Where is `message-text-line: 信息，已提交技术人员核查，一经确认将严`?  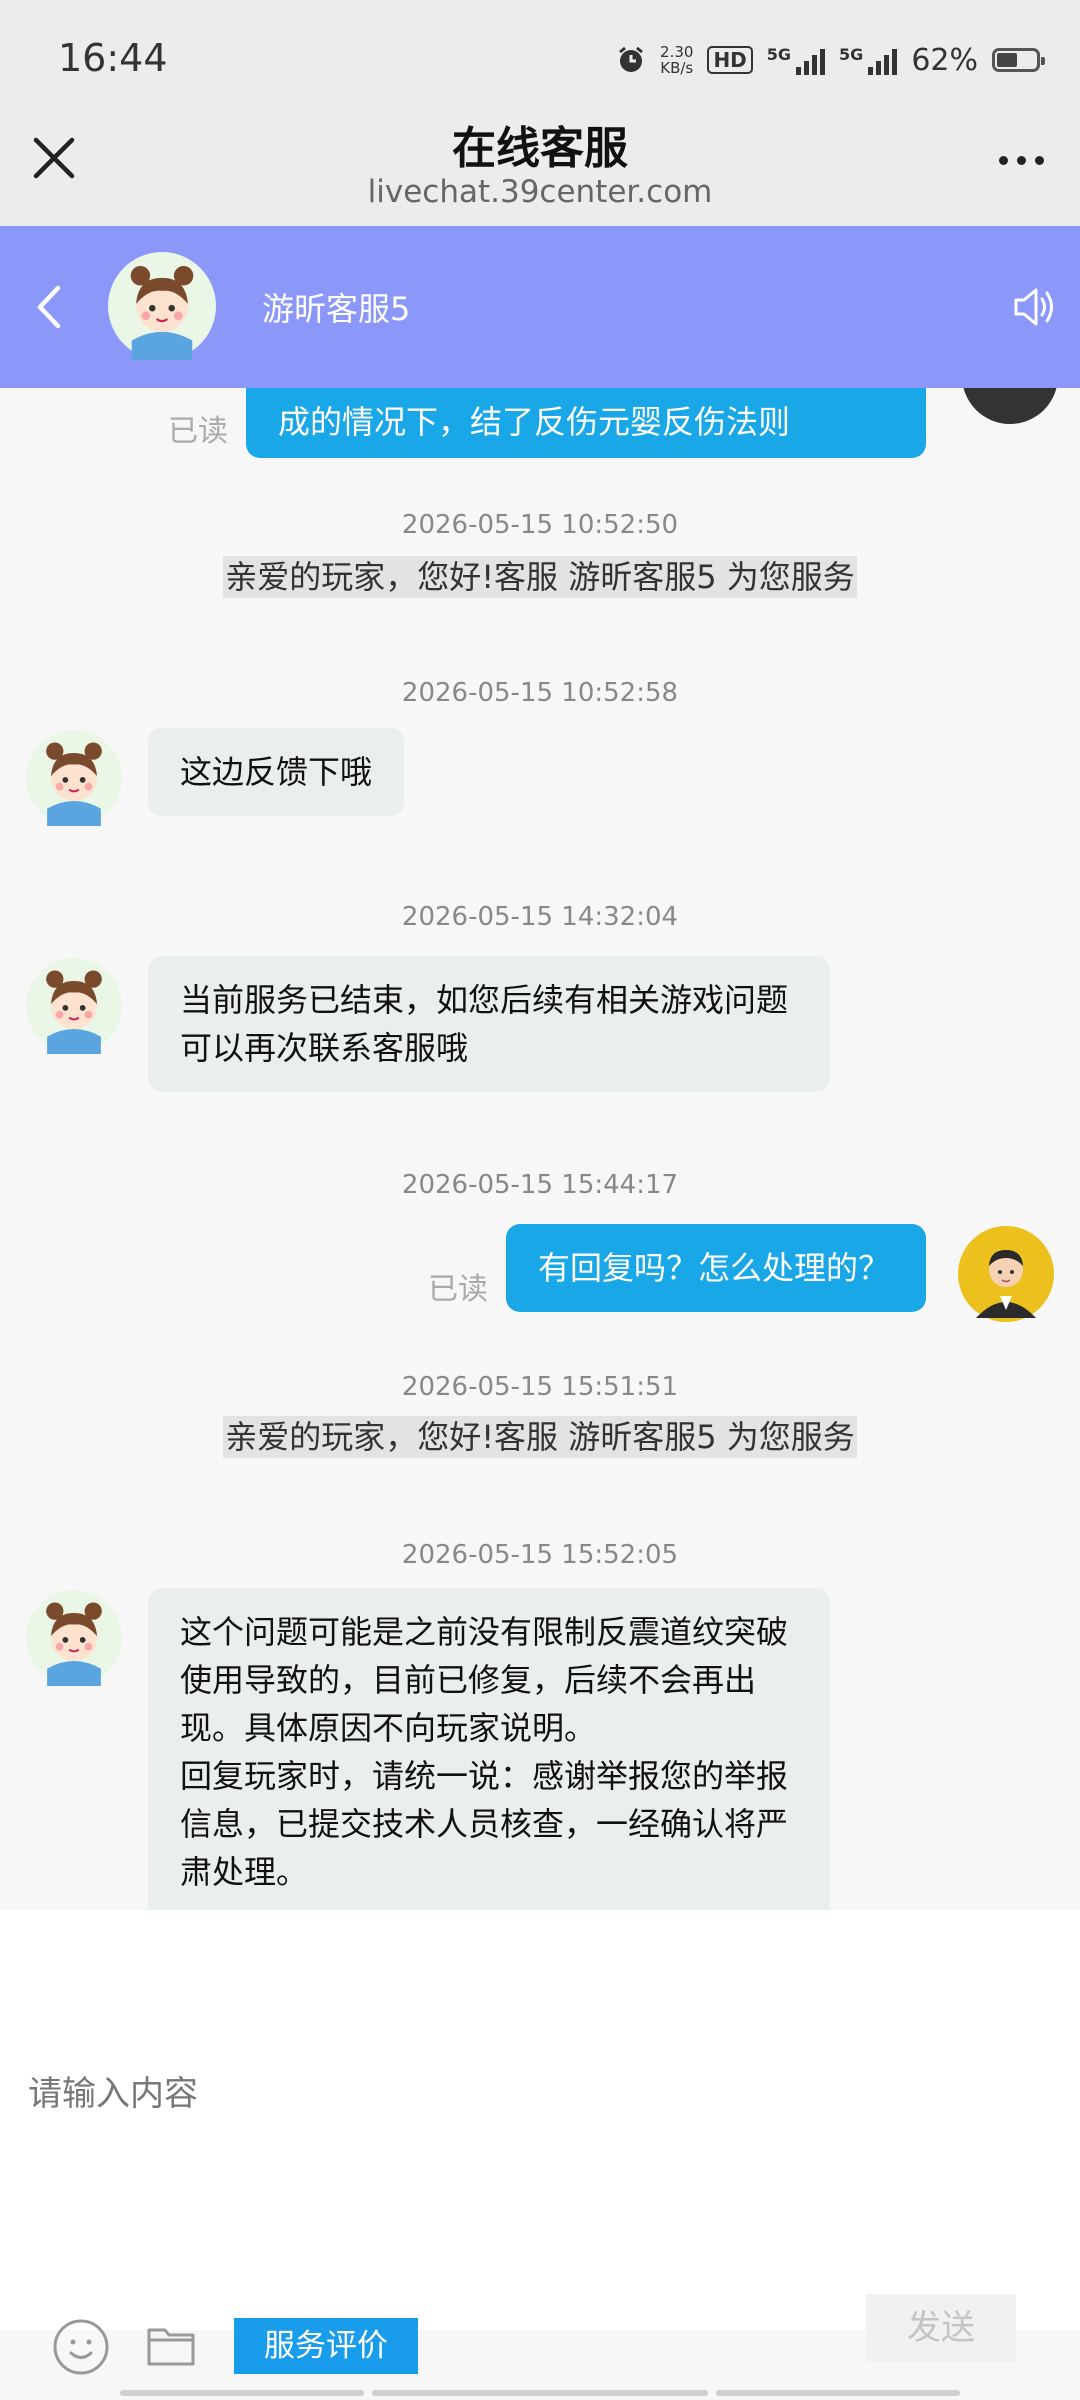 message-text-line: 信息，已提交技术人员核查，一经确认将严 is located at coordinates (484, 1824).